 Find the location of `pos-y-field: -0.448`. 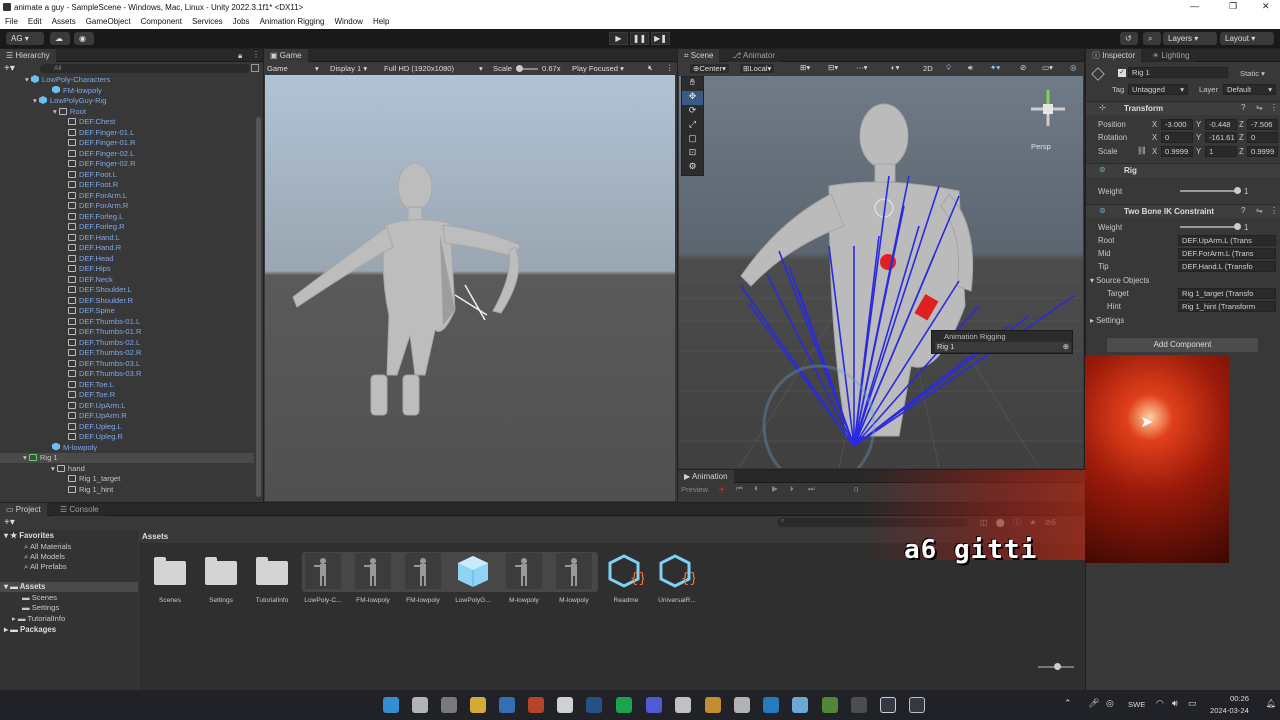

pos-y-field: -0.448 is located at coordinates (1221, 124).